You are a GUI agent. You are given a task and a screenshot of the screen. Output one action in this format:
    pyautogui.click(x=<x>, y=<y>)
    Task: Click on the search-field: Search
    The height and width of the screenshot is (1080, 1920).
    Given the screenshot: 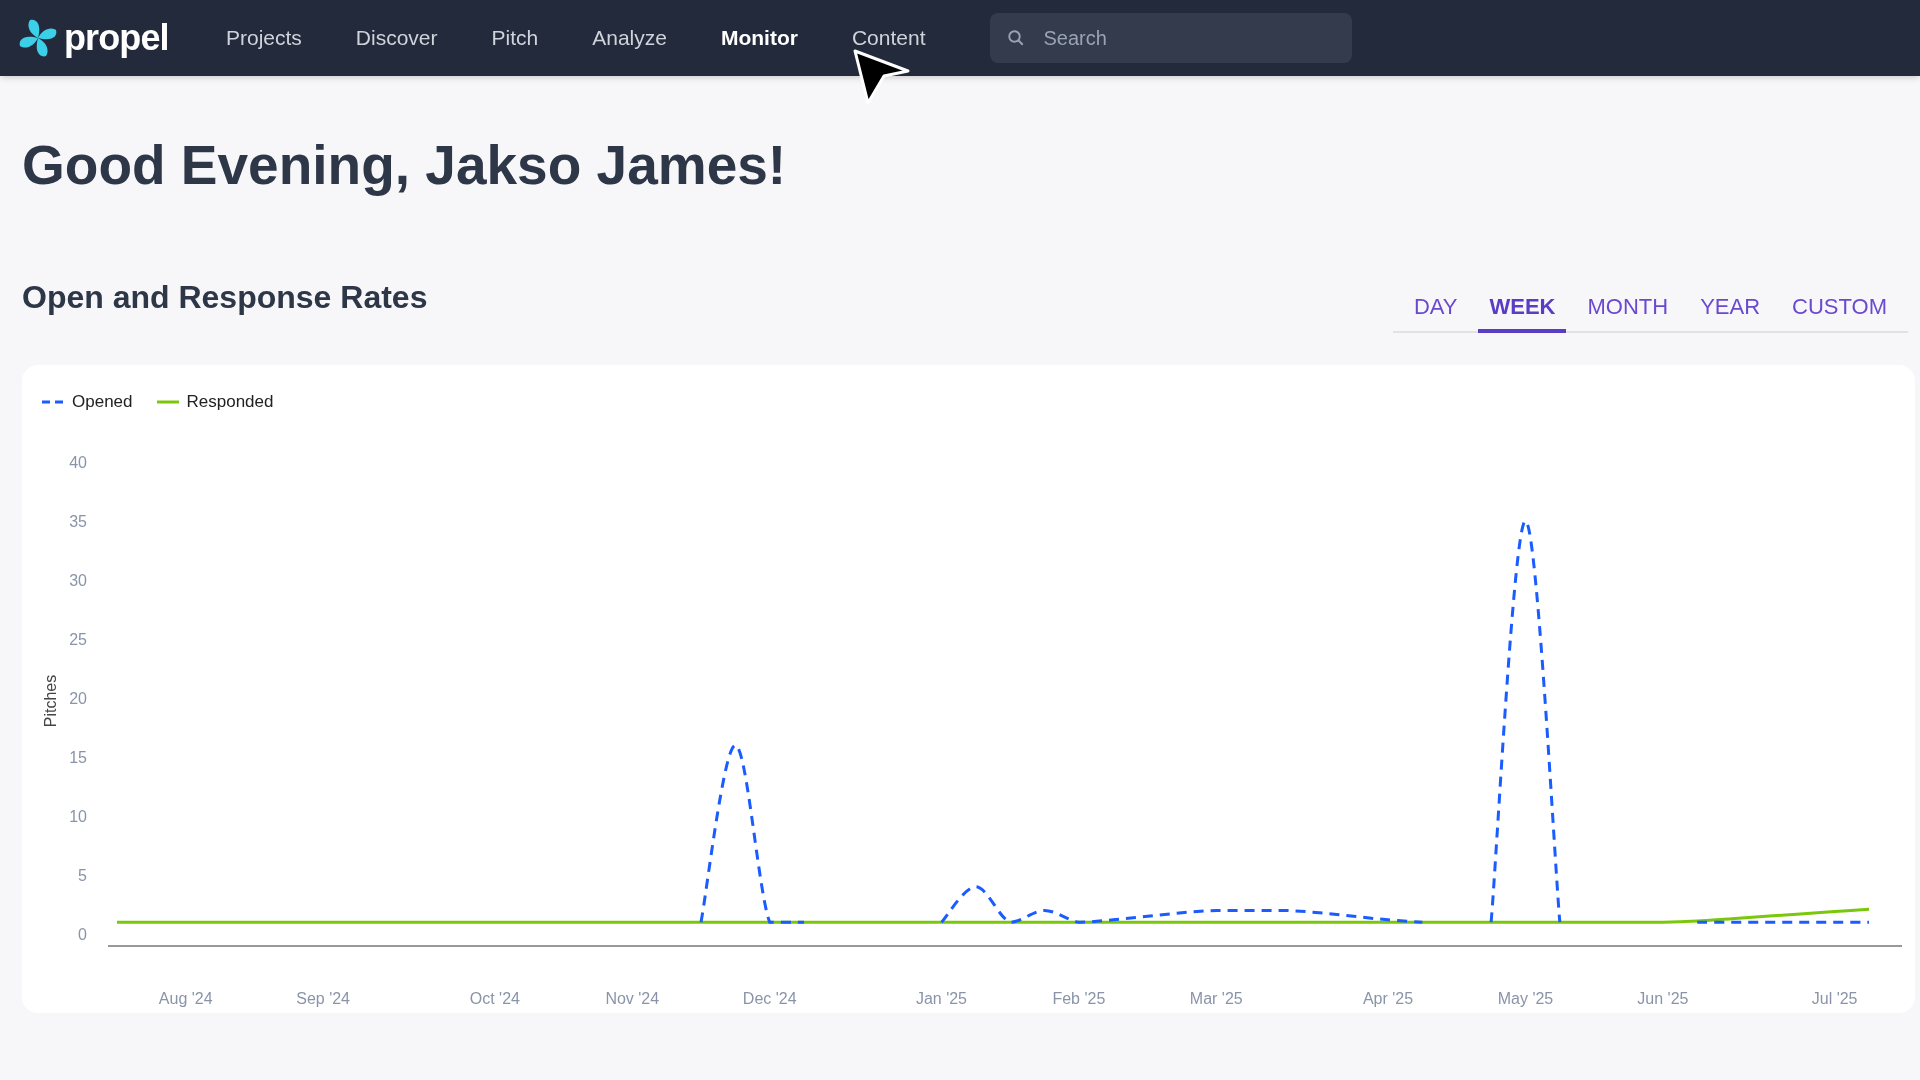 What is the action you would take?
    pyautogui.click(x=1170, y=38)
    